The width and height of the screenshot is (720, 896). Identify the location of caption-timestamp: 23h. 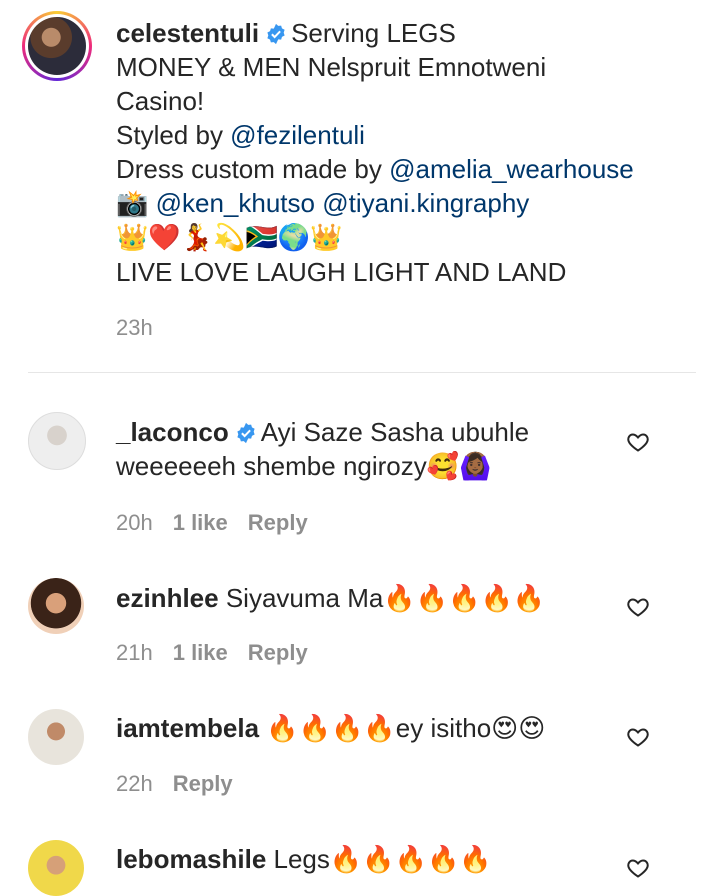
(134, 327).